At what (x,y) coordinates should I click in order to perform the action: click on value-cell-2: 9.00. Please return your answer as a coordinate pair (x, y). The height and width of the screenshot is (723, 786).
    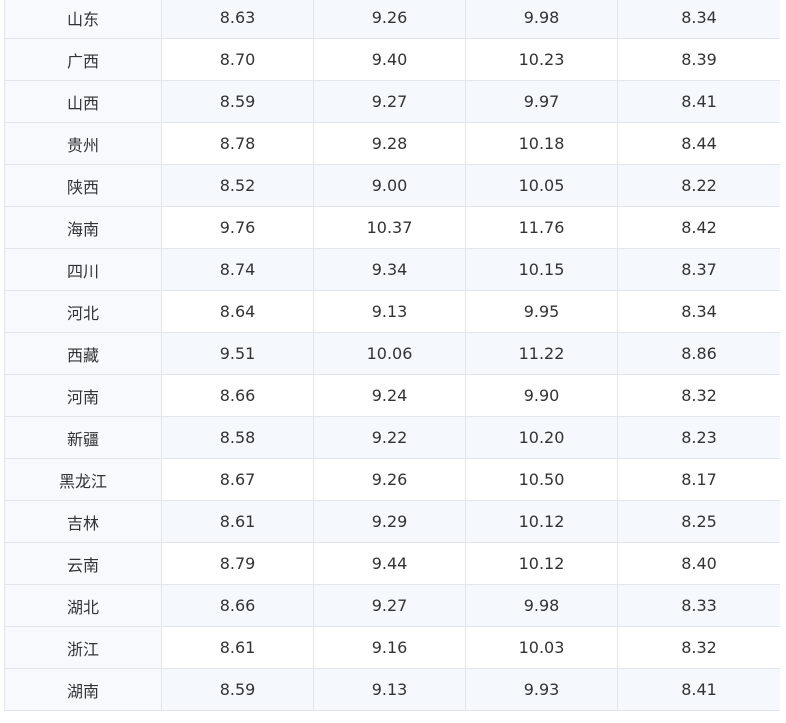
    Looking at the image, I should click on (389, 185).